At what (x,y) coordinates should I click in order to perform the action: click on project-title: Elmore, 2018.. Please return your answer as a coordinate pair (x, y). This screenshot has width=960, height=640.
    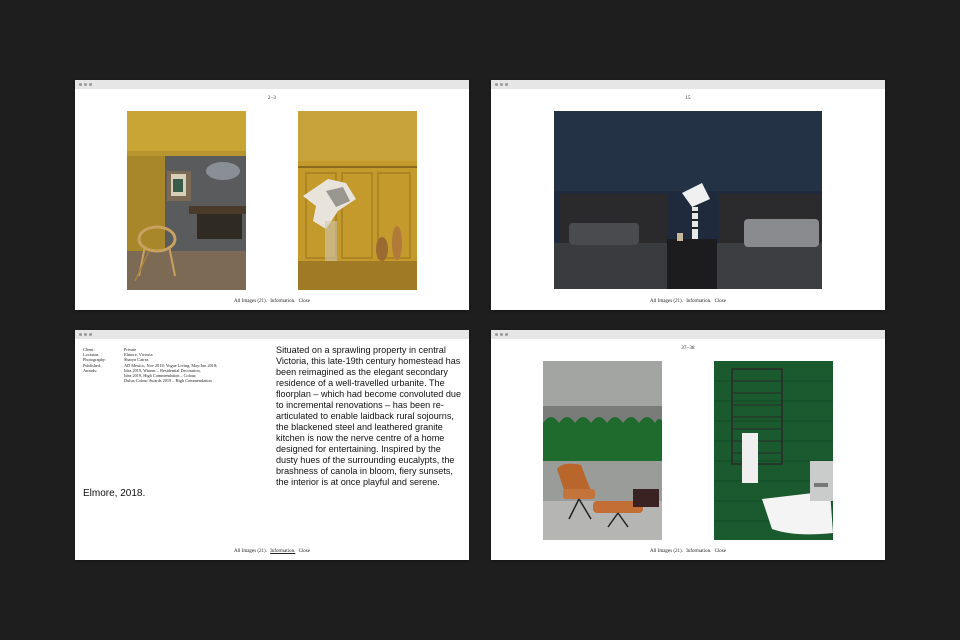
    Looking at the image, I should click on (114, 493).